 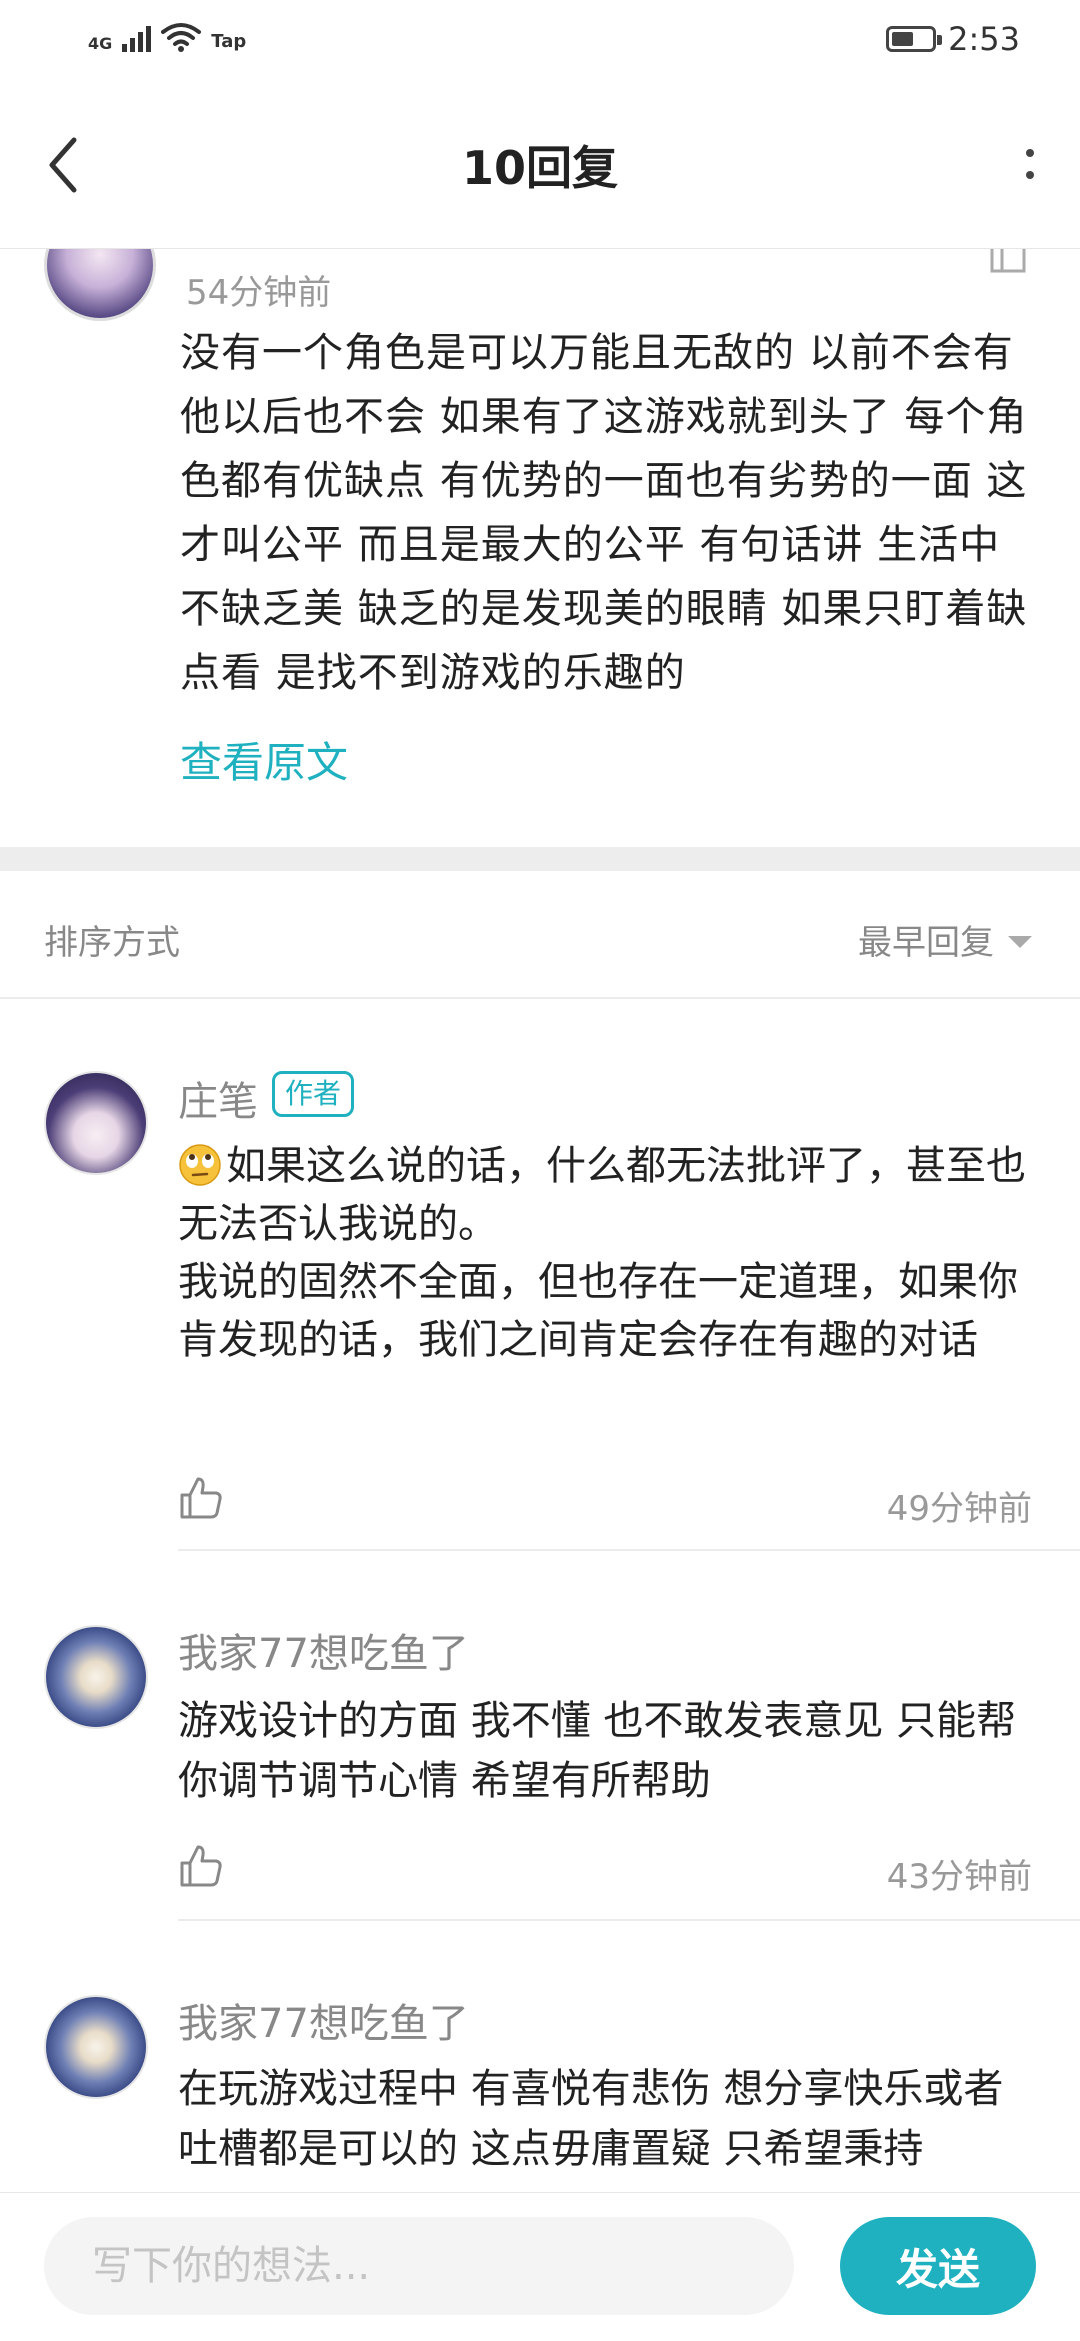 What do you see at coordinates (984, 39) in the screenshot?
I see `status-time: 2:53` at bounding box center [984, 39].